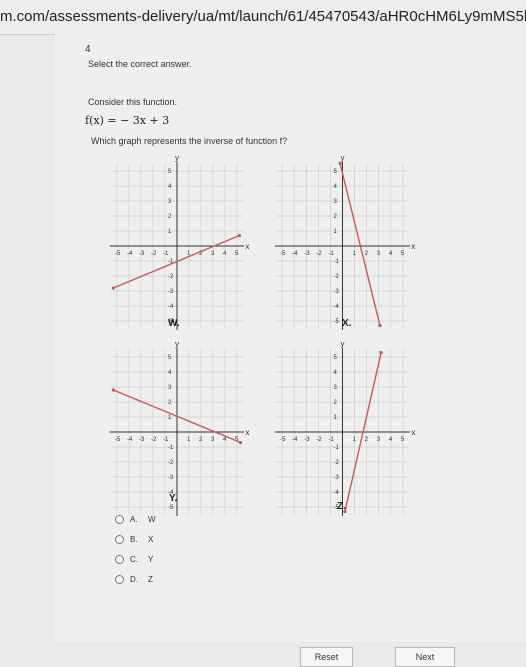 This screenshot has width=526, height=667. Describe the element at coordinates (119, 539) in the screenshot. I see `option-b-radio` at that location.